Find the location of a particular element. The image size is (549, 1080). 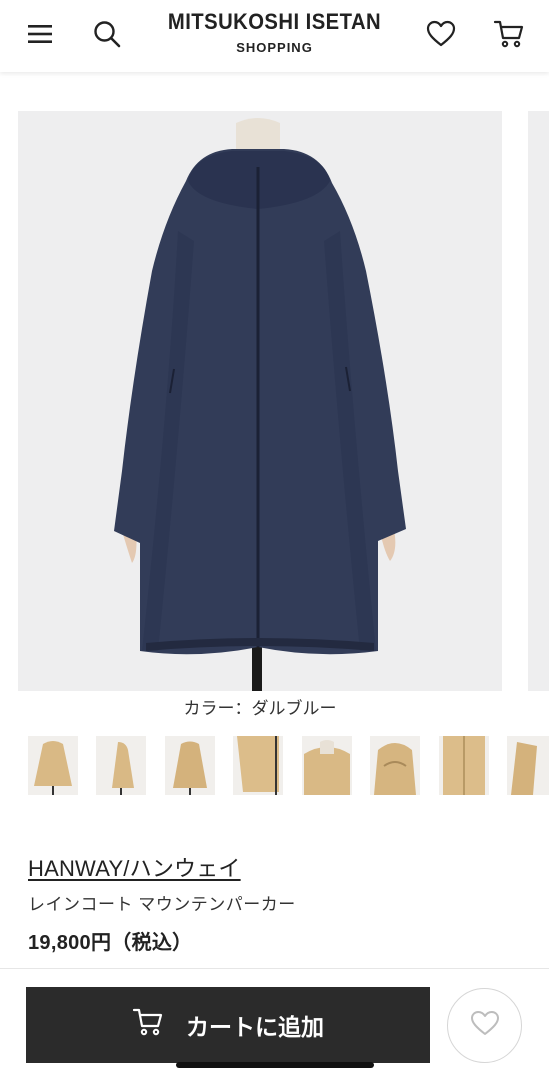

product-name: レインコート マウンテンパーカー is located at coordinates (162, 904).